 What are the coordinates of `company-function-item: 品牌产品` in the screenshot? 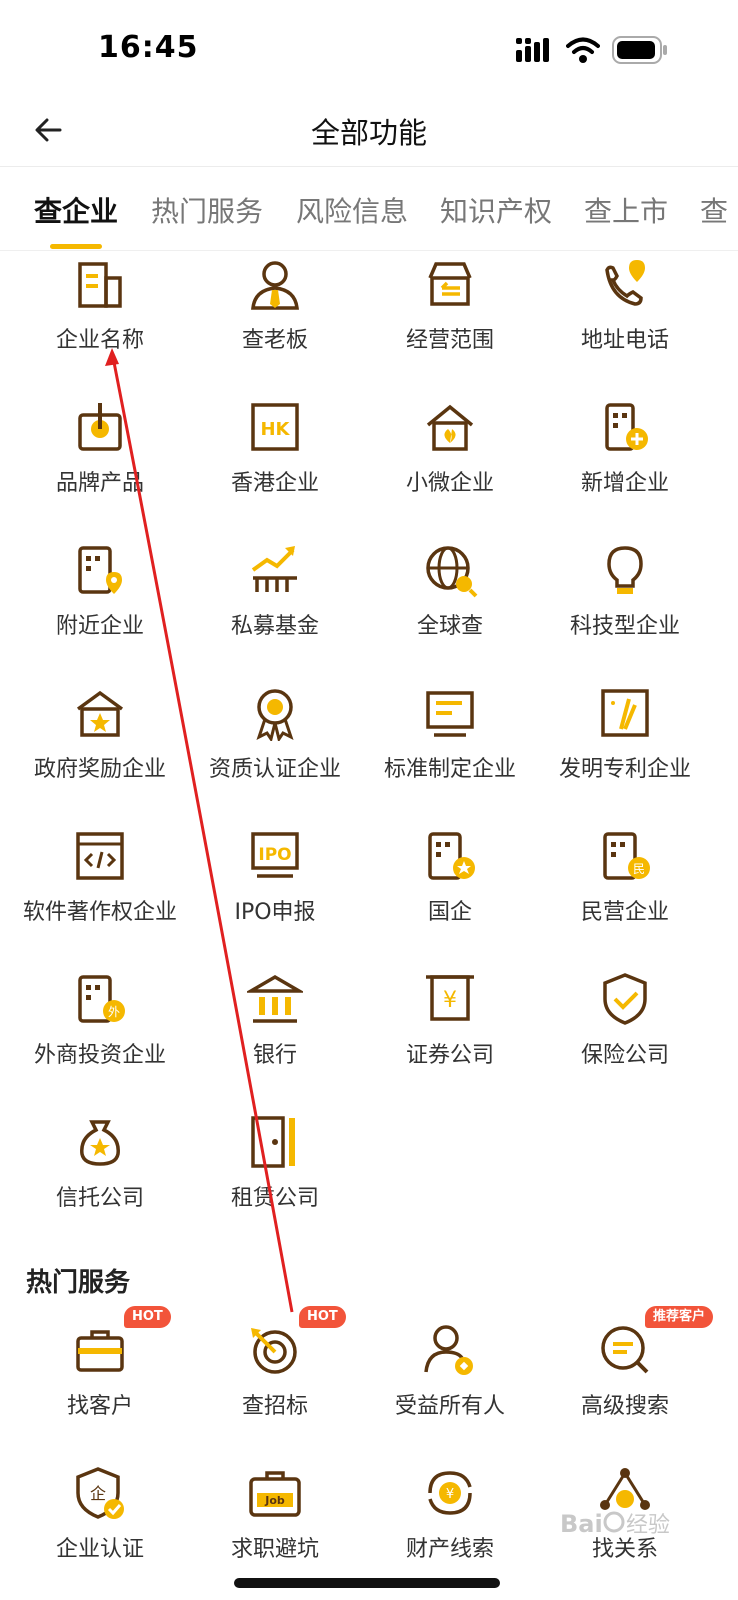 It's located at (100, 449).